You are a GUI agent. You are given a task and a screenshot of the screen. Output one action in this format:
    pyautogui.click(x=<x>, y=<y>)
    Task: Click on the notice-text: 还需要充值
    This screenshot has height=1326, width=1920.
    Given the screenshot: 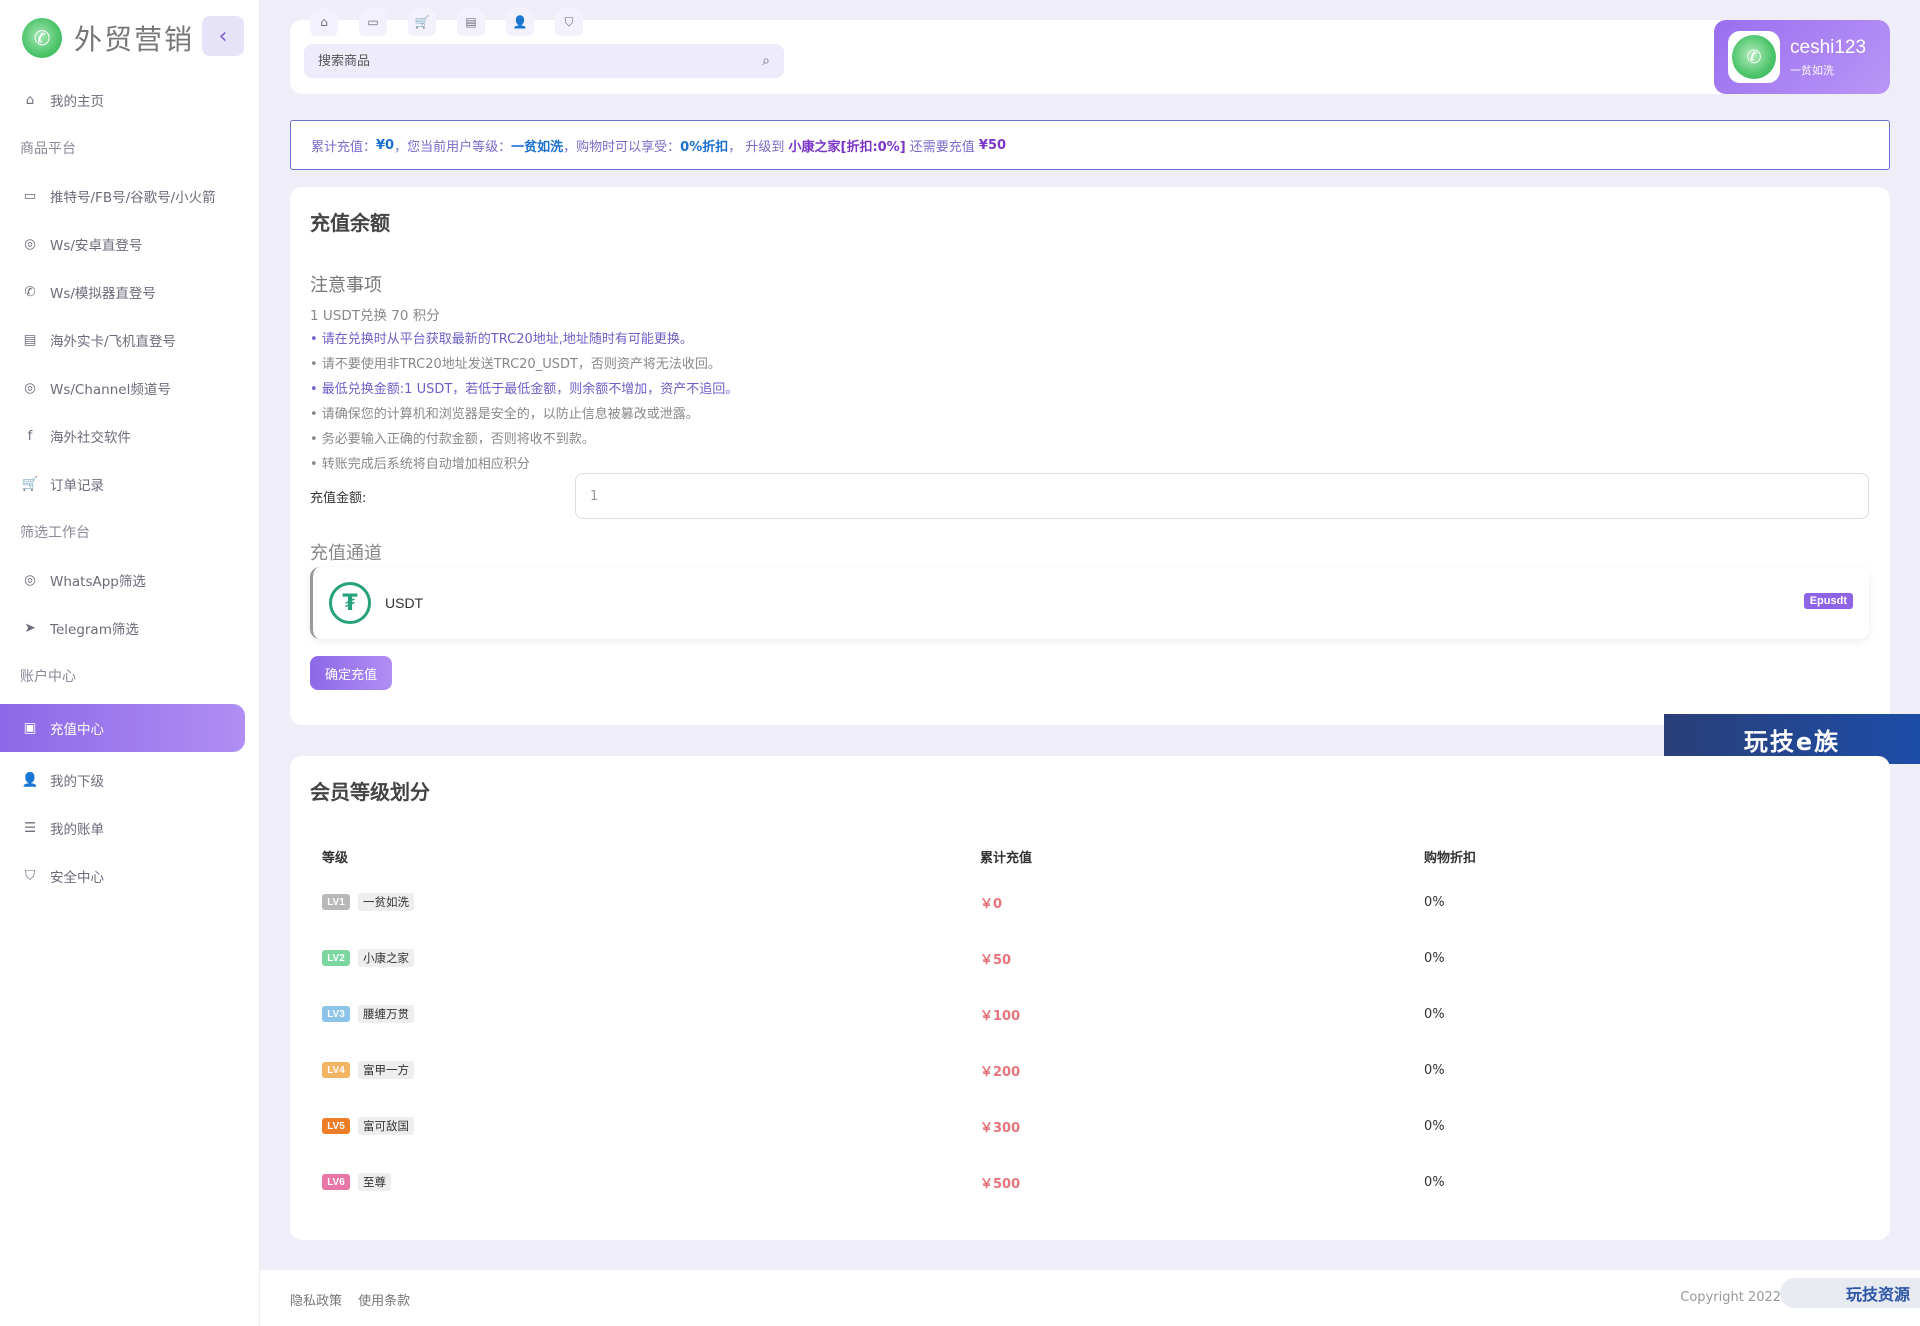 What is the action you would take?
    pyautogui.click(x=942, y=147)
    